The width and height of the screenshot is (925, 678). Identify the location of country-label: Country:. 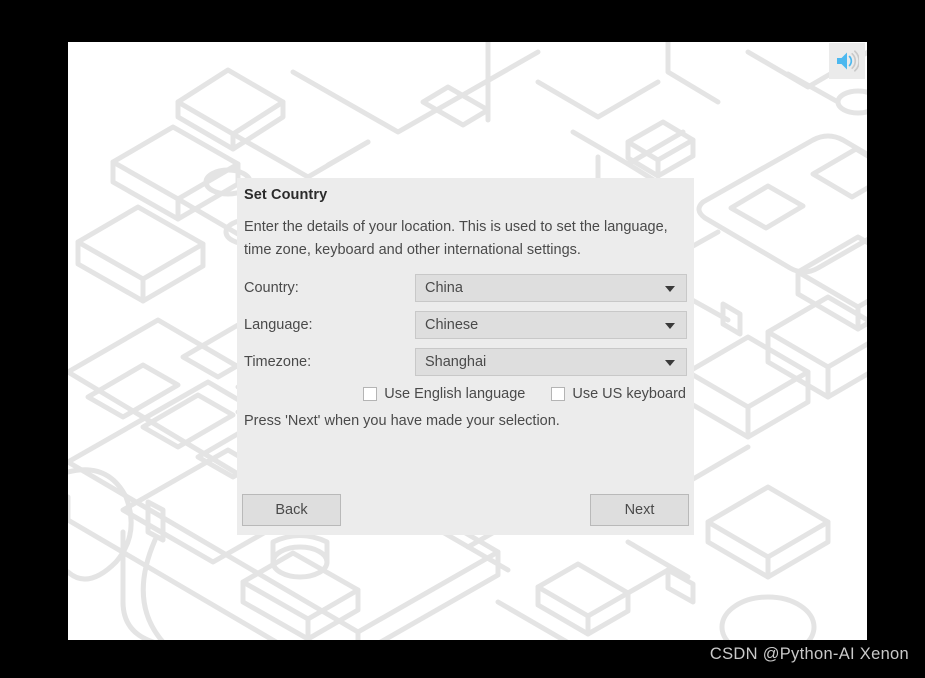
(271, 287).